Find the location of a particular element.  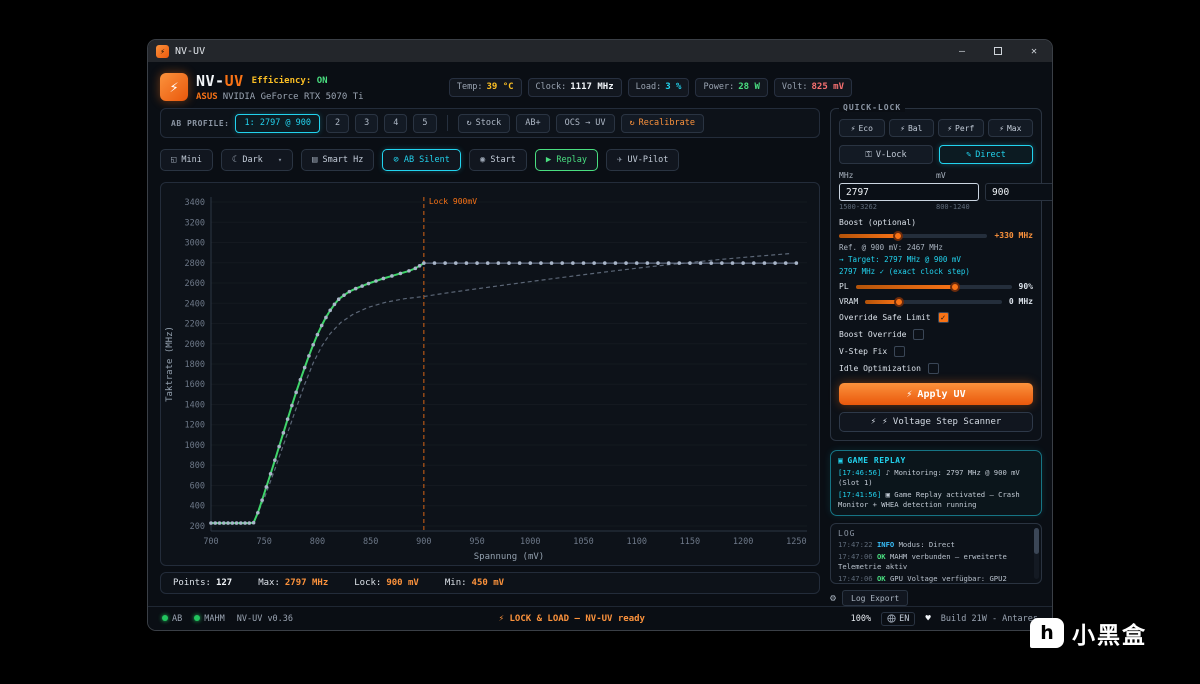

mhz-input is located at coordinates (909, 192).